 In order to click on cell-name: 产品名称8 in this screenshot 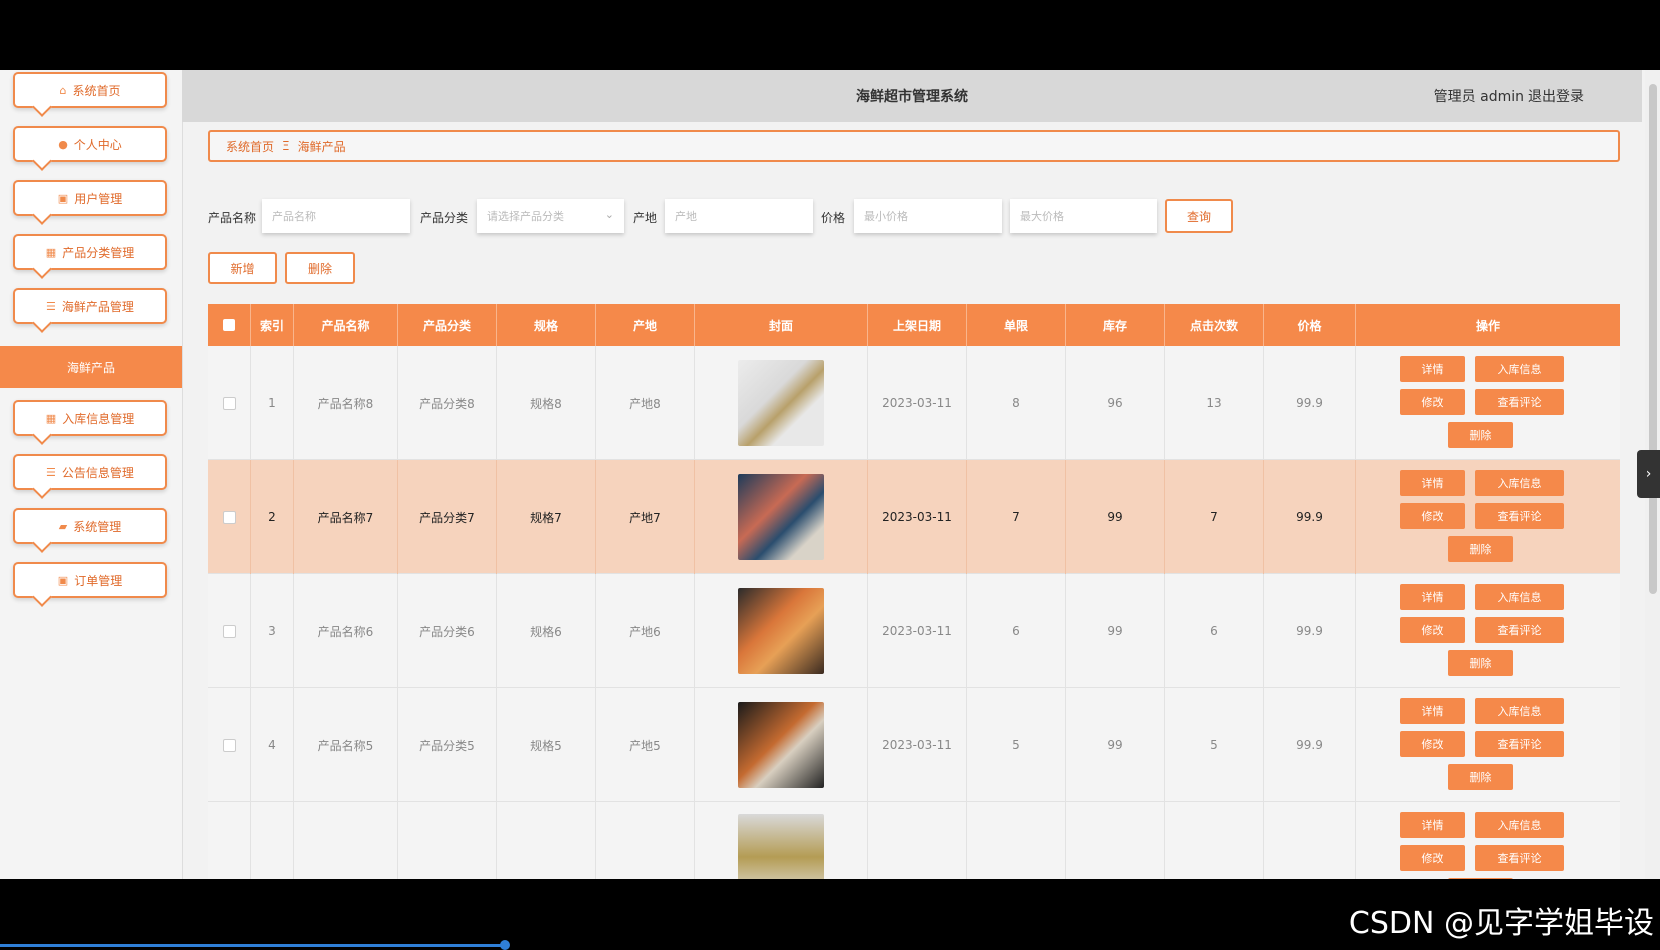, I will do `click(346, 403)`.